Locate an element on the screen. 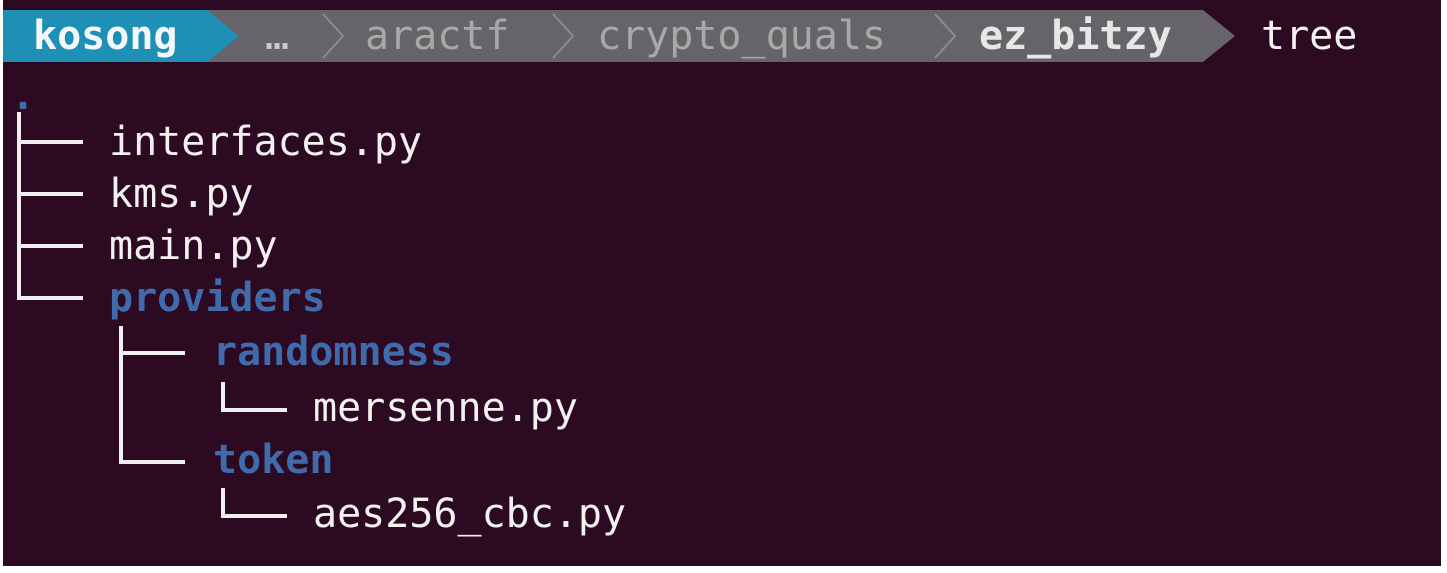 Image resolution: width=1447 pixels, height=573 pixels. prompt-command: tree is located at coordinates (1309, 36).